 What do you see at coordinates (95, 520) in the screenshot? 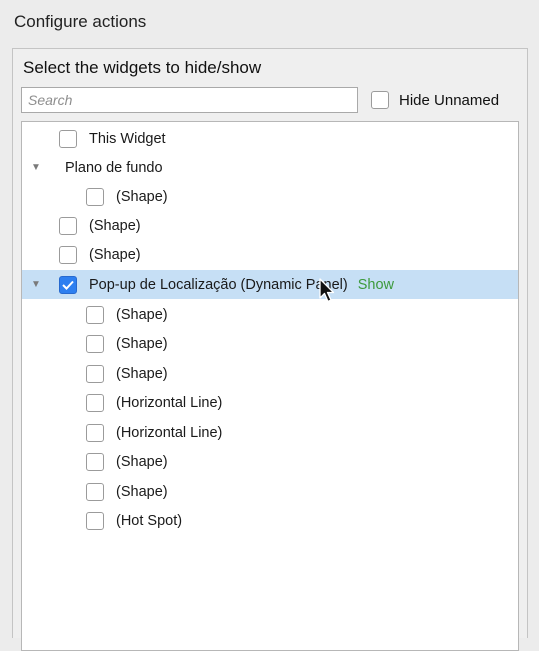
I see `hot-spot-checkbox` at bounding box center [95, 520].